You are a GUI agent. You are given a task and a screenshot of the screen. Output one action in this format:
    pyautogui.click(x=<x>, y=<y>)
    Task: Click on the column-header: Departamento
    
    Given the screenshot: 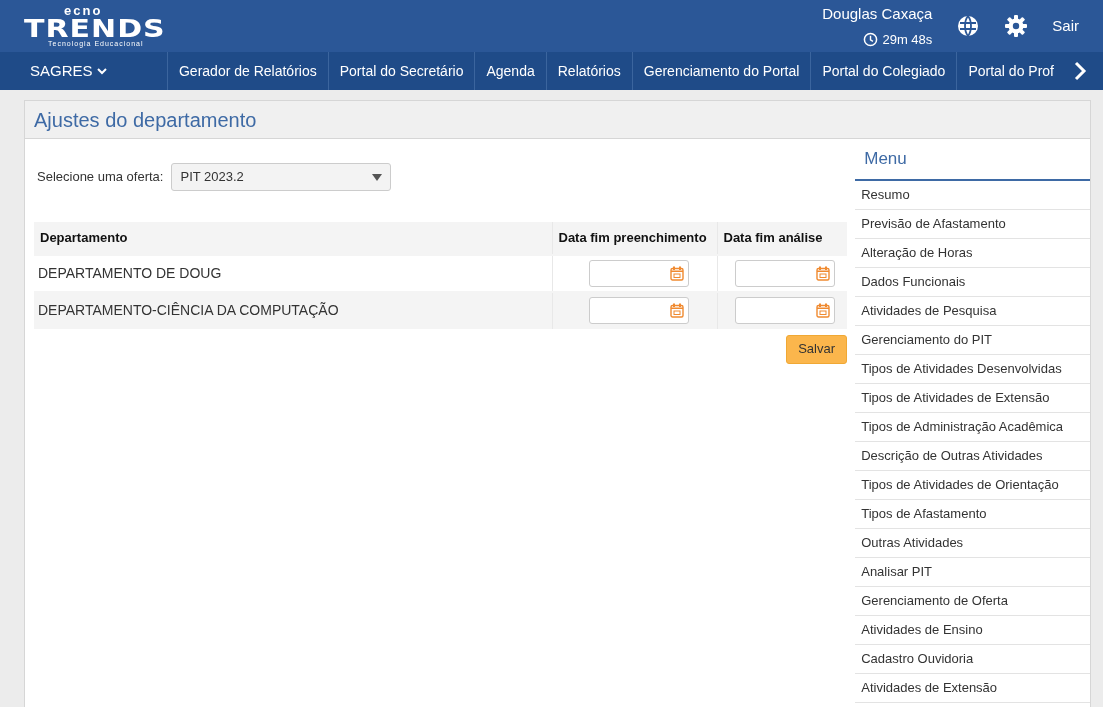 What is the action you would take?
    pyautogui.click(x=293, y=238)
    